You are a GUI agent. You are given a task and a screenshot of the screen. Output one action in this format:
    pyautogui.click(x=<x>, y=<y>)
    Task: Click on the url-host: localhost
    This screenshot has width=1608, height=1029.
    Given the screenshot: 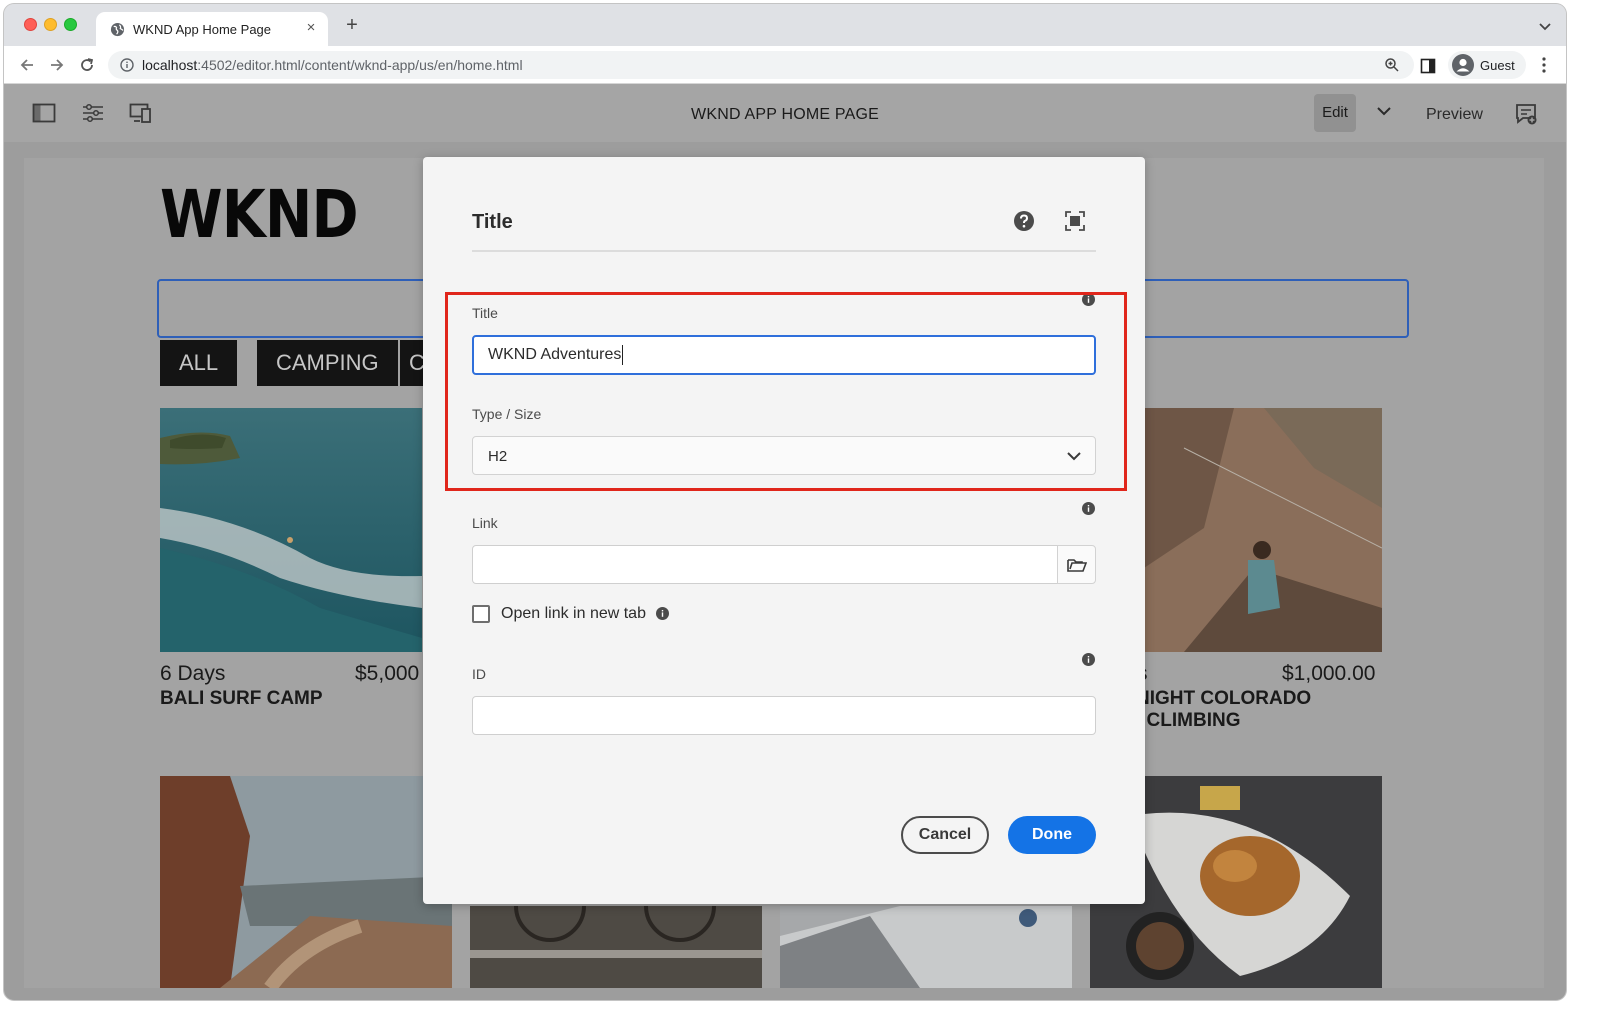 What is the action you would take?
    pyautogui.click(x=170, y=65)
    